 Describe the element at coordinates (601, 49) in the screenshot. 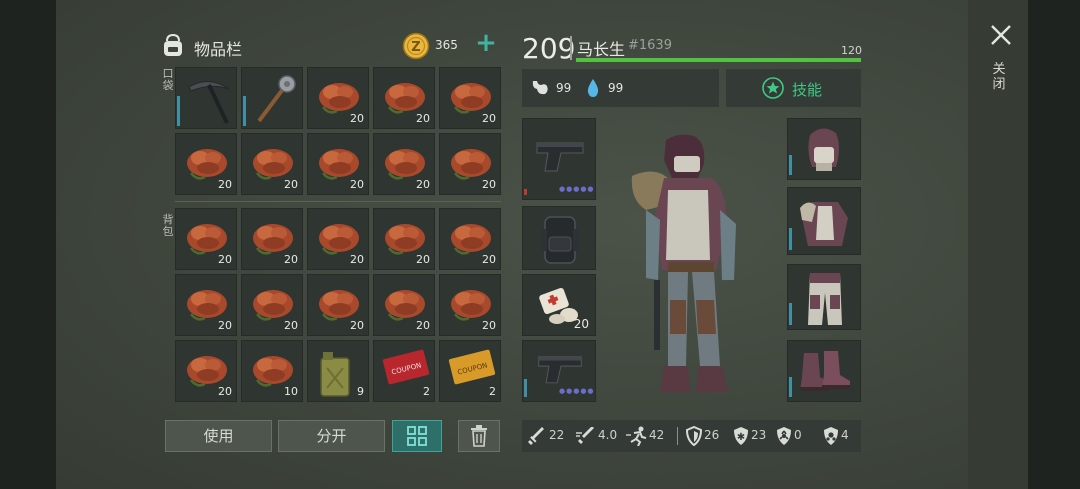

I see `player-name: 马长生` at that location.